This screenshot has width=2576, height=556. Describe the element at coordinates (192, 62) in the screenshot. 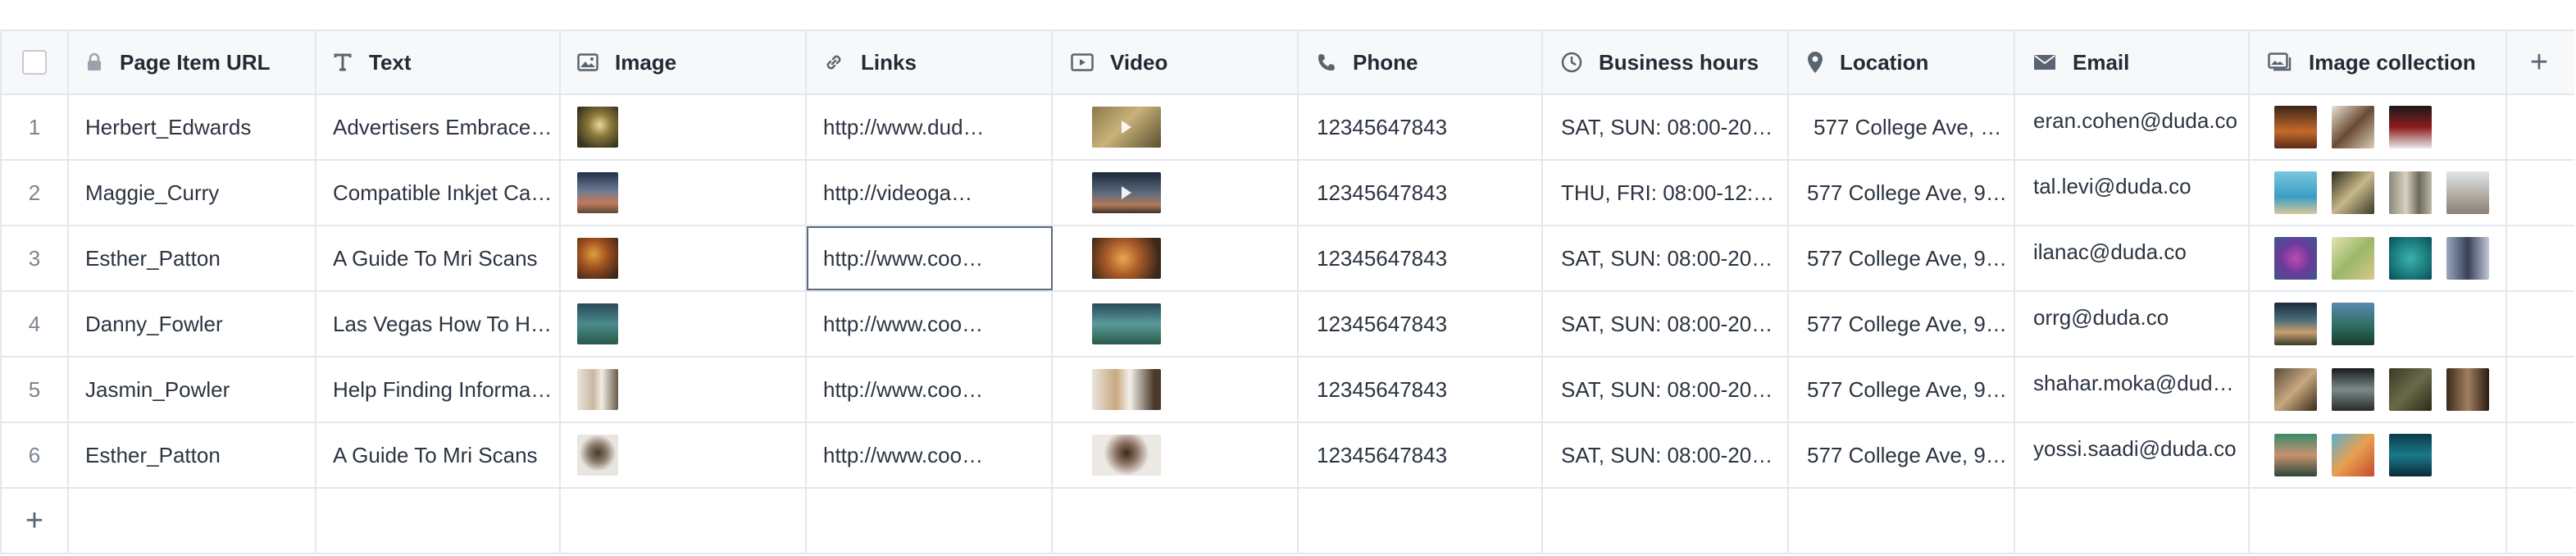

I see `column-header-page-item-url: Page Item URL` at that location.